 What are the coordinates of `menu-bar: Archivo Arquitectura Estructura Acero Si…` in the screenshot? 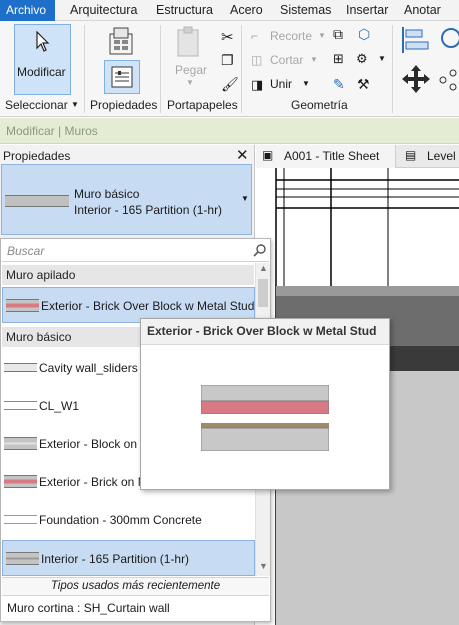 It's located at (229, 10).